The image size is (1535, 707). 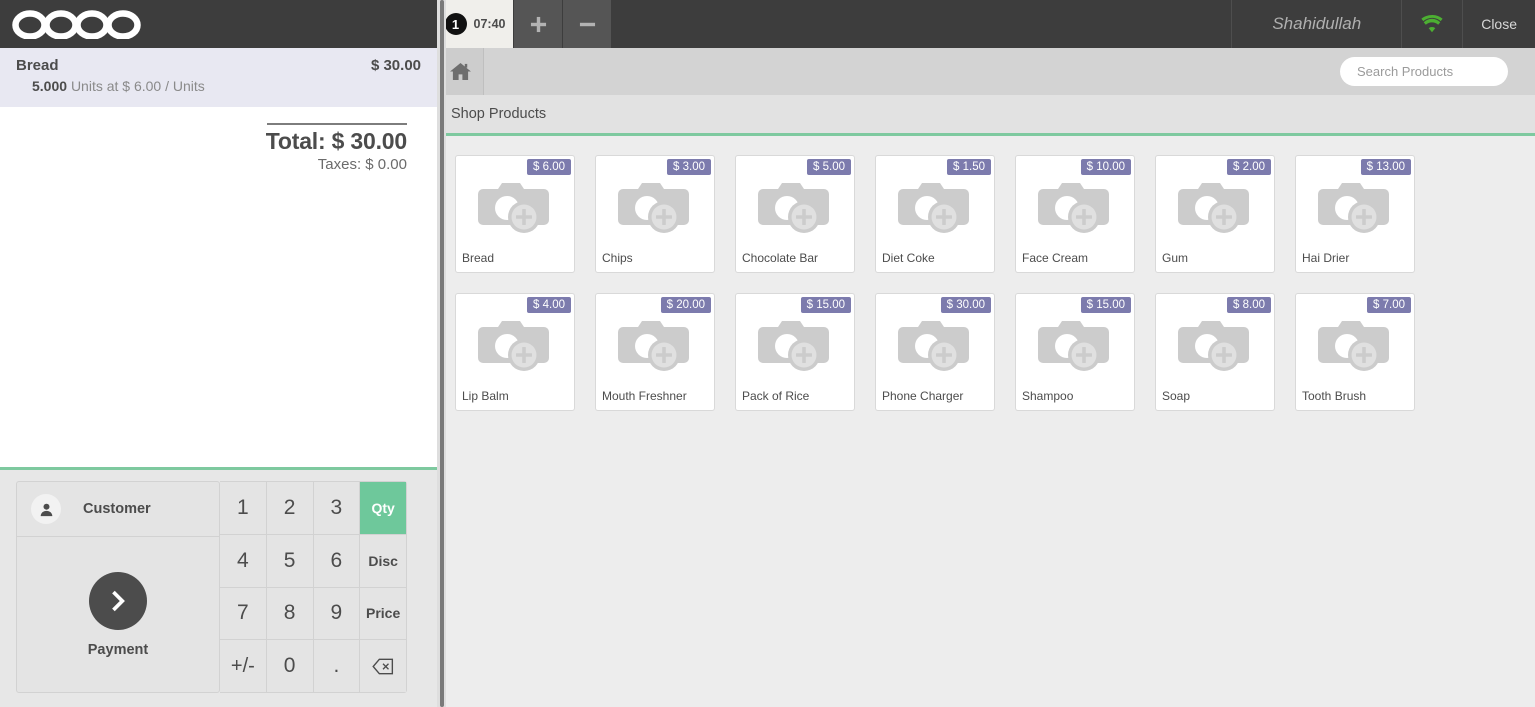 What do you see at coordinates (336, 560) in the screenshot?
I see `numpad-key-6: 6` at bounding box center [336, 560].